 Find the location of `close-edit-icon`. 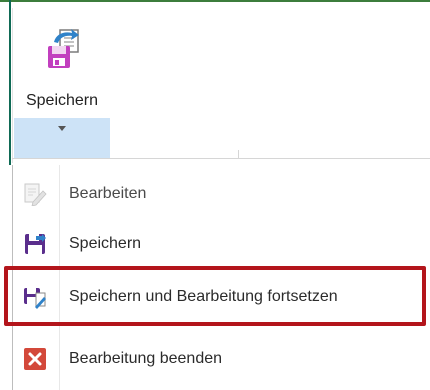

close-edit-icon is located at coordinates (35, 359).